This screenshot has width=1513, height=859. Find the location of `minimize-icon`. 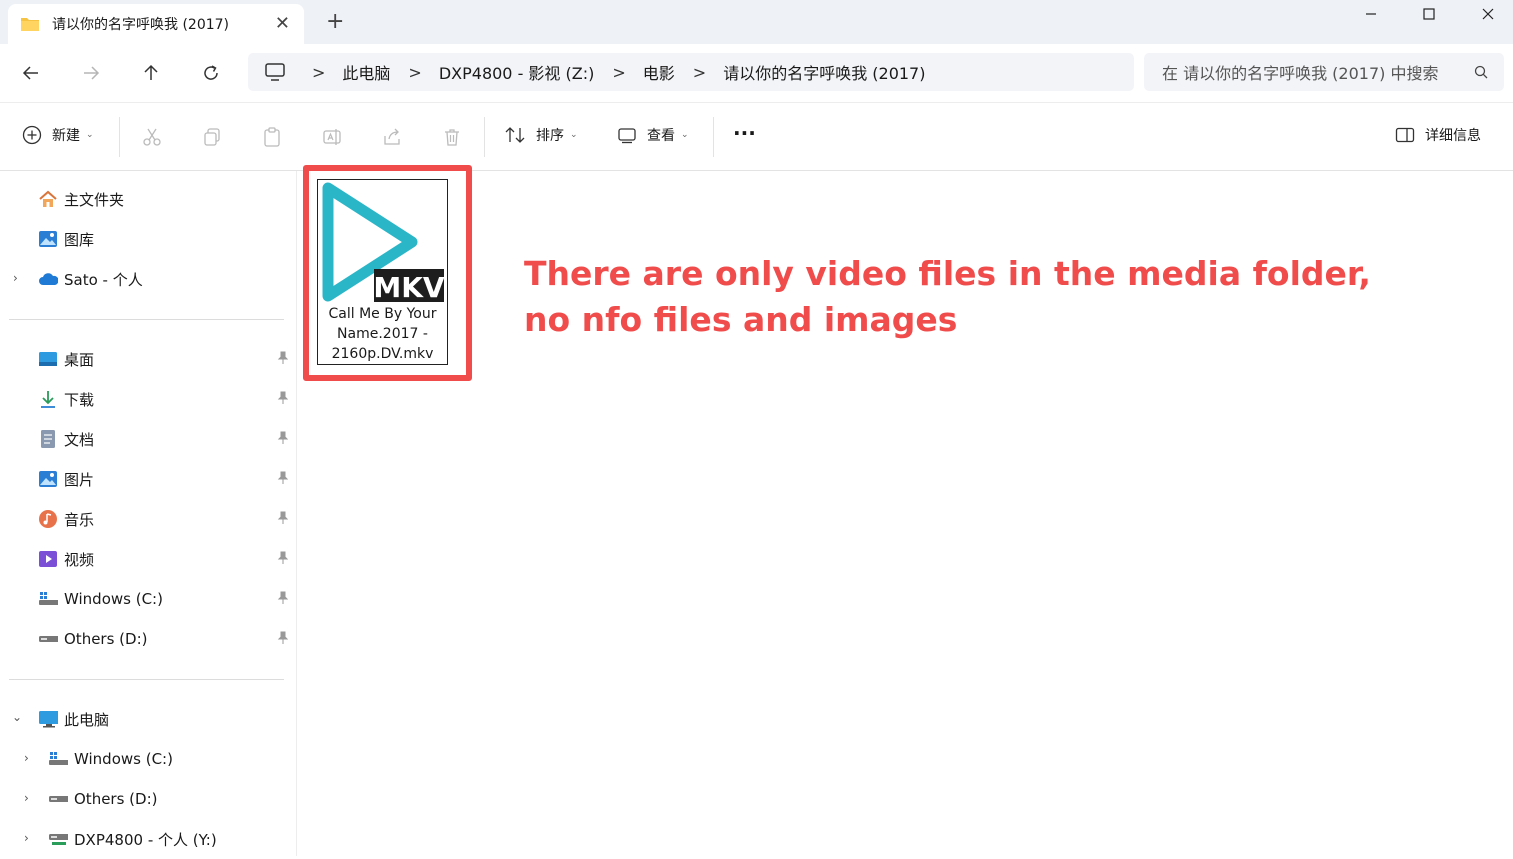

minimize-icon is located at coordinates (1371, 14).